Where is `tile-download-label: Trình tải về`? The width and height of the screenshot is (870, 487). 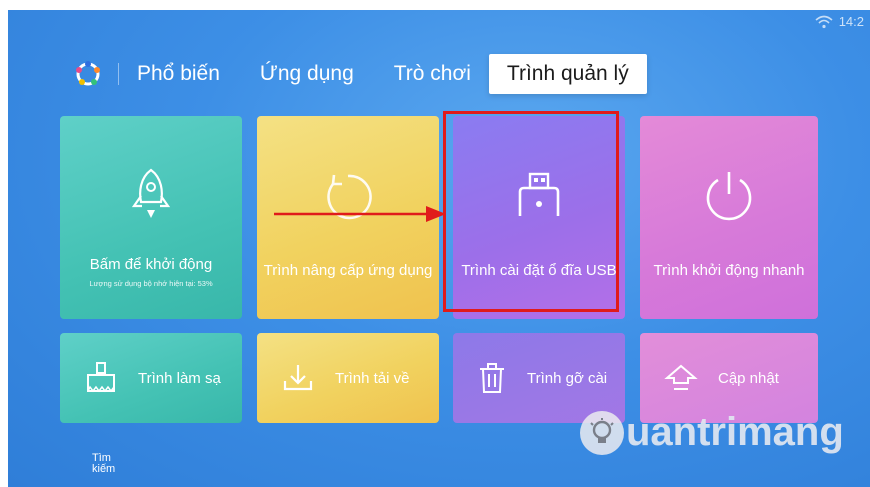
tile-download-label: Trình tải về is located at coordinates (372, 378).